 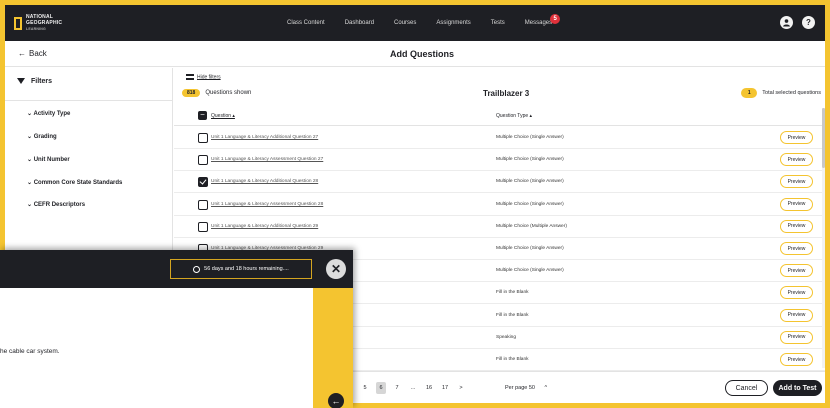 I want to click on nav-assignments: Assignments, so click(x=453, y=23).